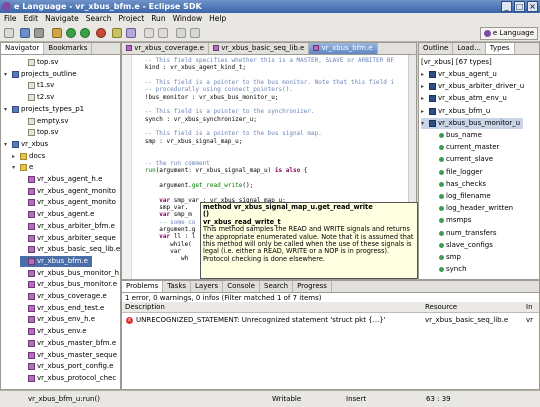 The height and width of the screenshot is (407, 540). Describe the element at coordinates (449, 269) in the screenshot. I see `type-tree-item: synch` at that location.